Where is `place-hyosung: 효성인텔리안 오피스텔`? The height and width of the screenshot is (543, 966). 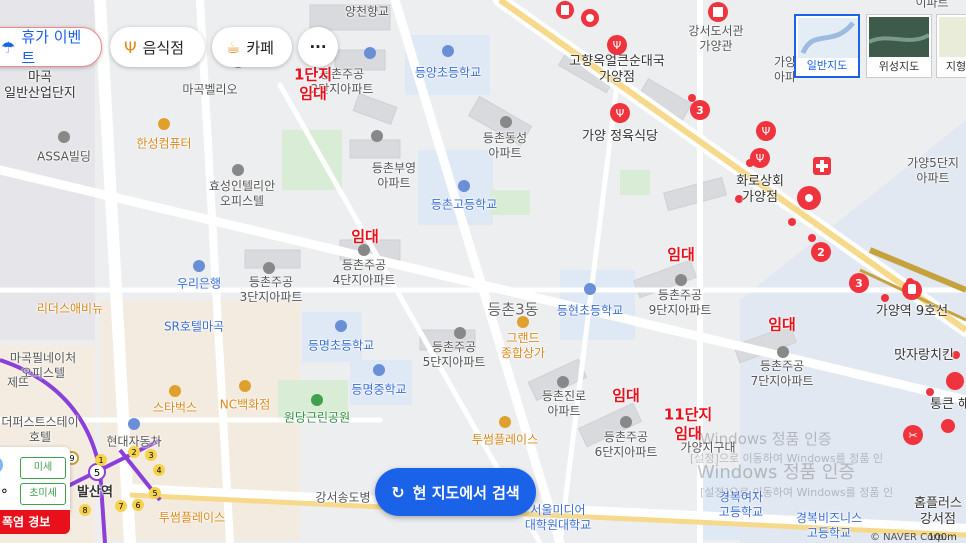 place-hyosung: 효성인텔리안 오피스텔 is located at coordinates (242, 194).